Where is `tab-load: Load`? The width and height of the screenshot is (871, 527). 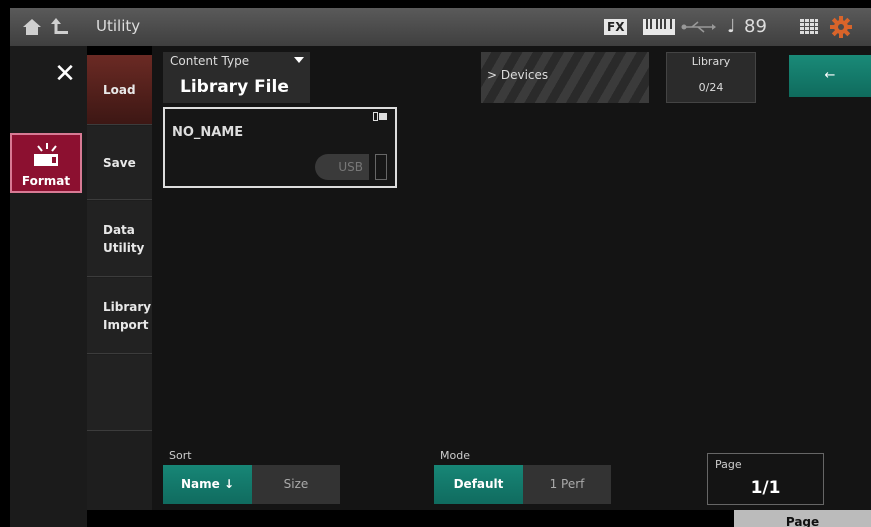
tab-load: Load is located at coordinates (119, 90).